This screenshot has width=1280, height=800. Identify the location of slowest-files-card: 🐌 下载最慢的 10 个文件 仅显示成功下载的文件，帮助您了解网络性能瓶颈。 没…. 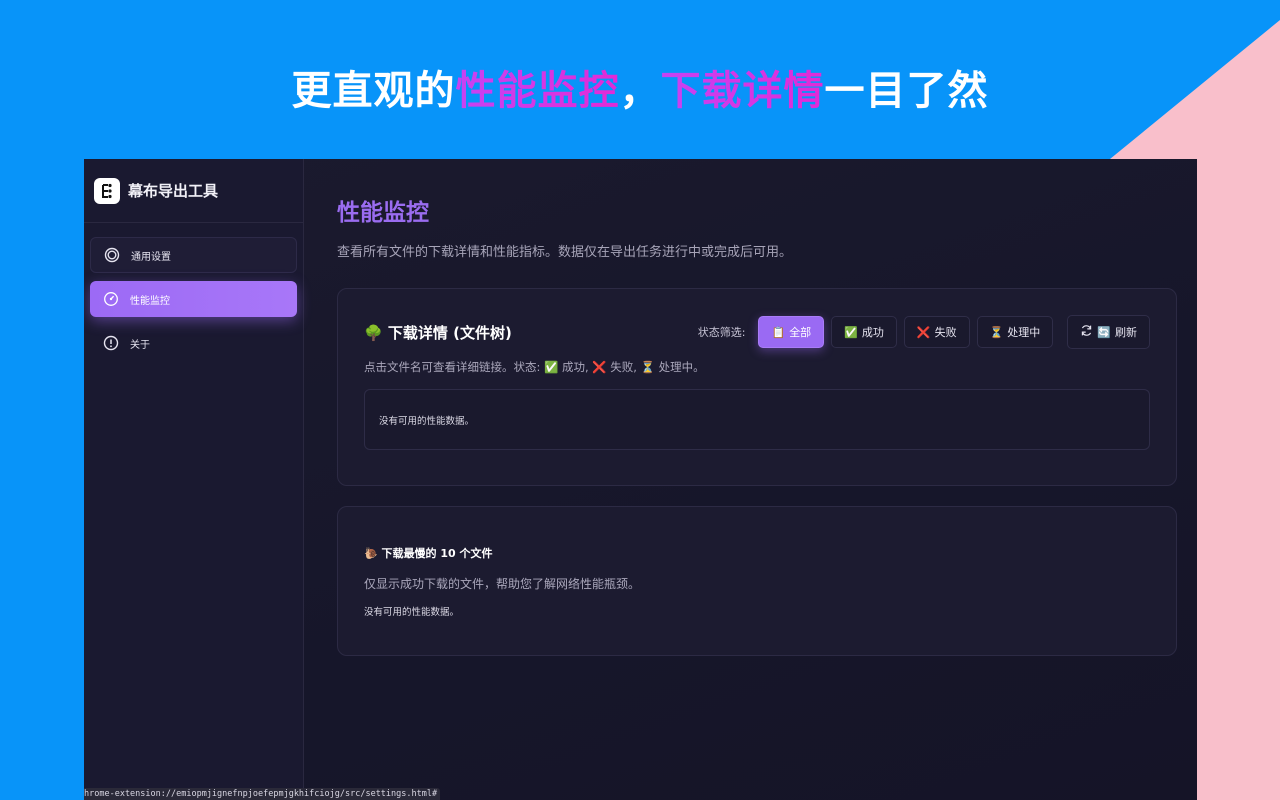
(757, 581).